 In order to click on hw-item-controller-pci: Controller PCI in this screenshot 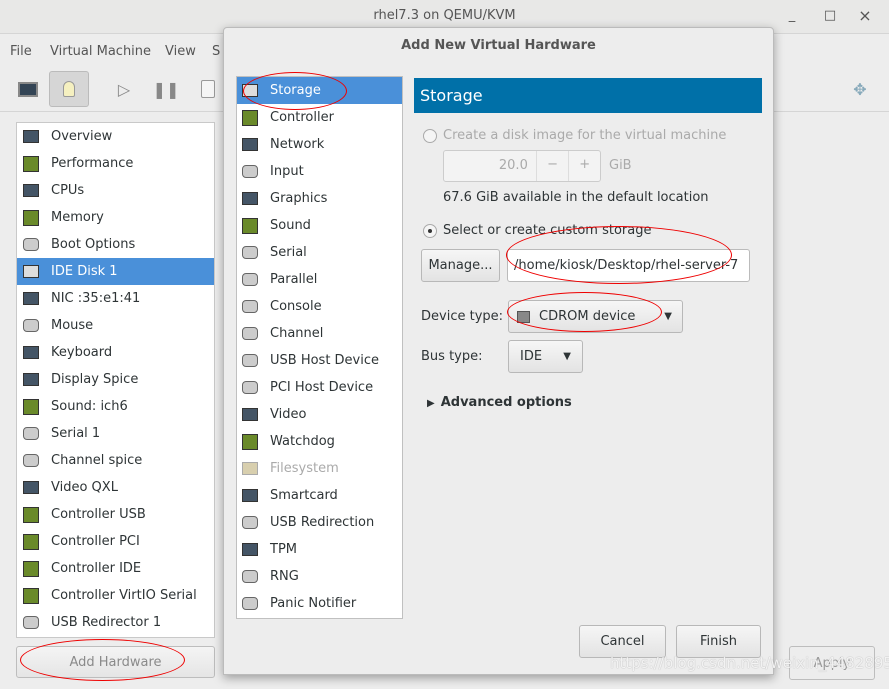, I will do `click(115, 541)`.